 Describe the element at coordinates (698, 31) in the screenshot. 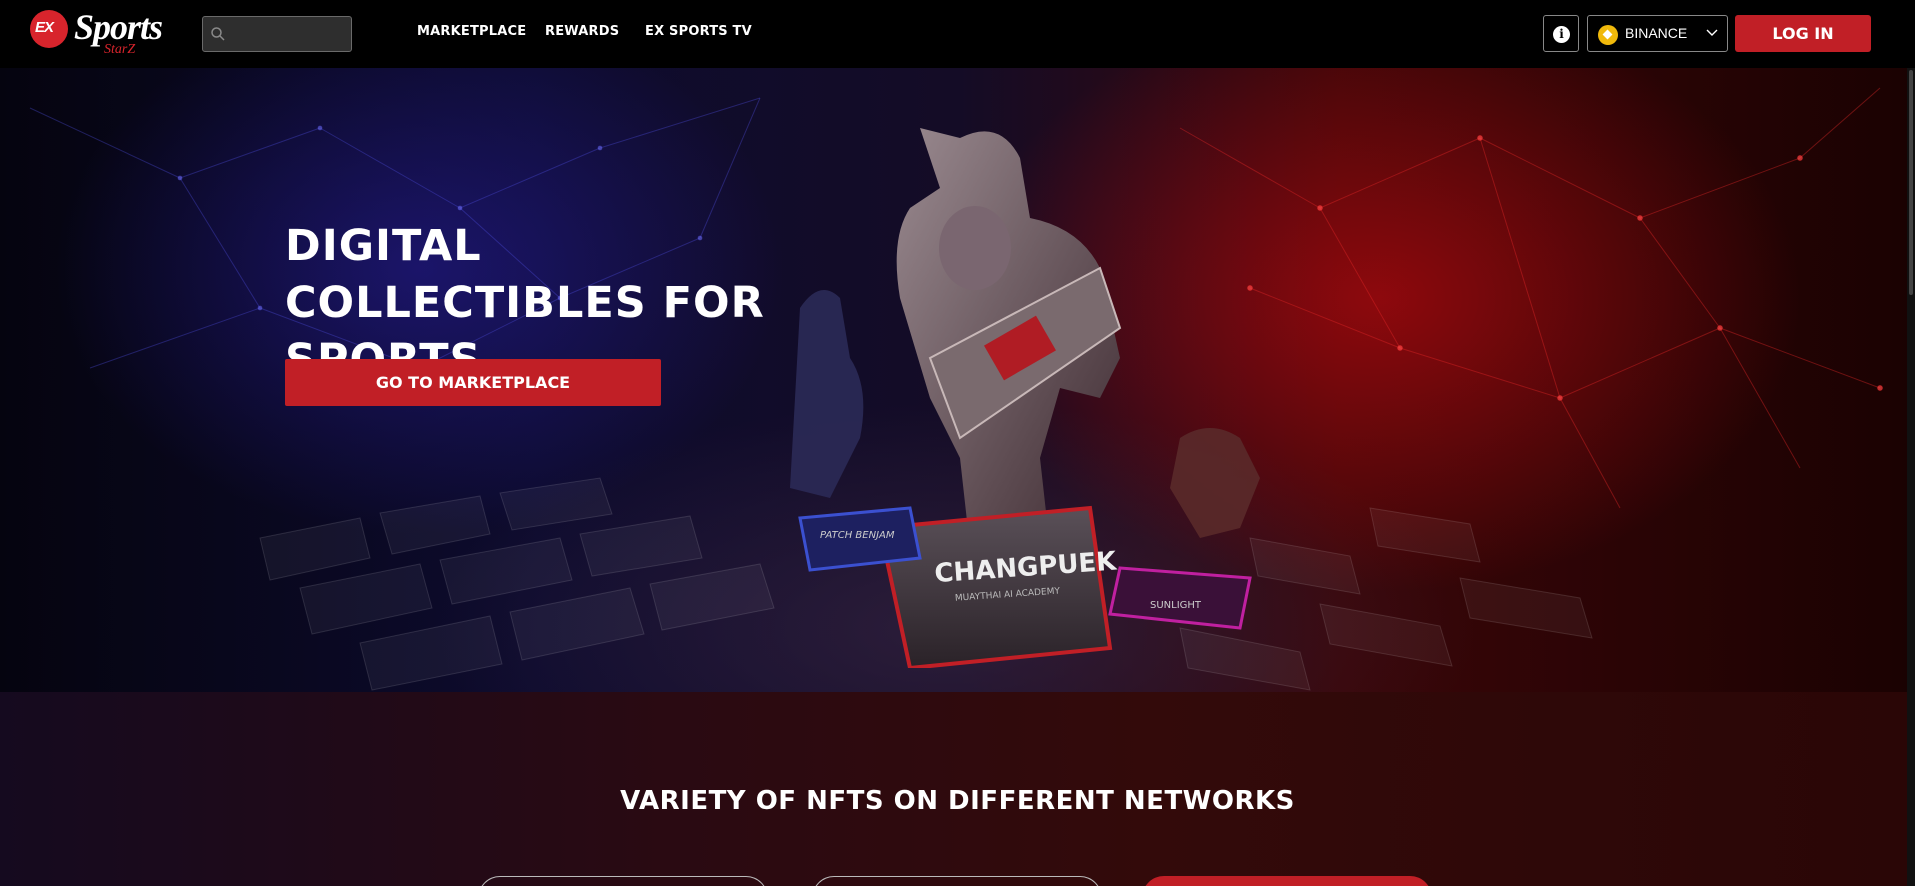

I see `nav-ex-sports-tv: EX SPORTS TV` at that location.